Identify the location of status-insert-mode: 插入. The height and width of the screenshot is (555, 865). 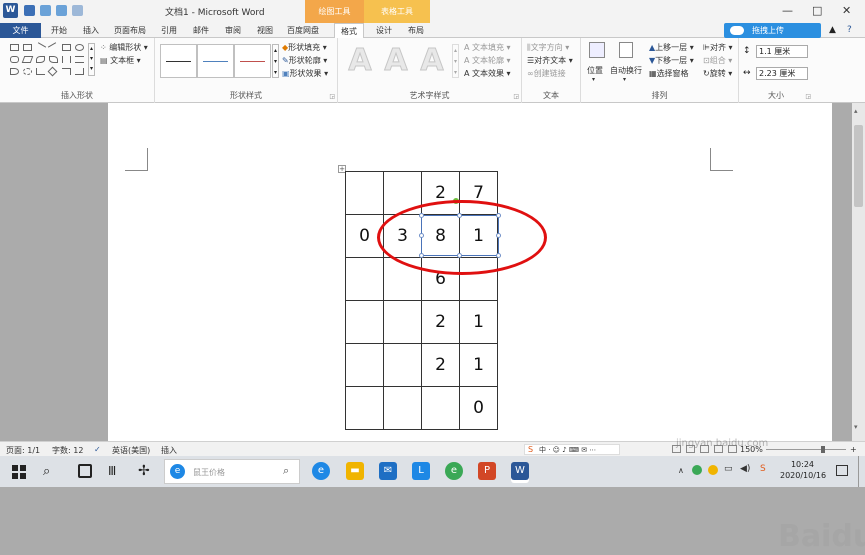
(169, 450).